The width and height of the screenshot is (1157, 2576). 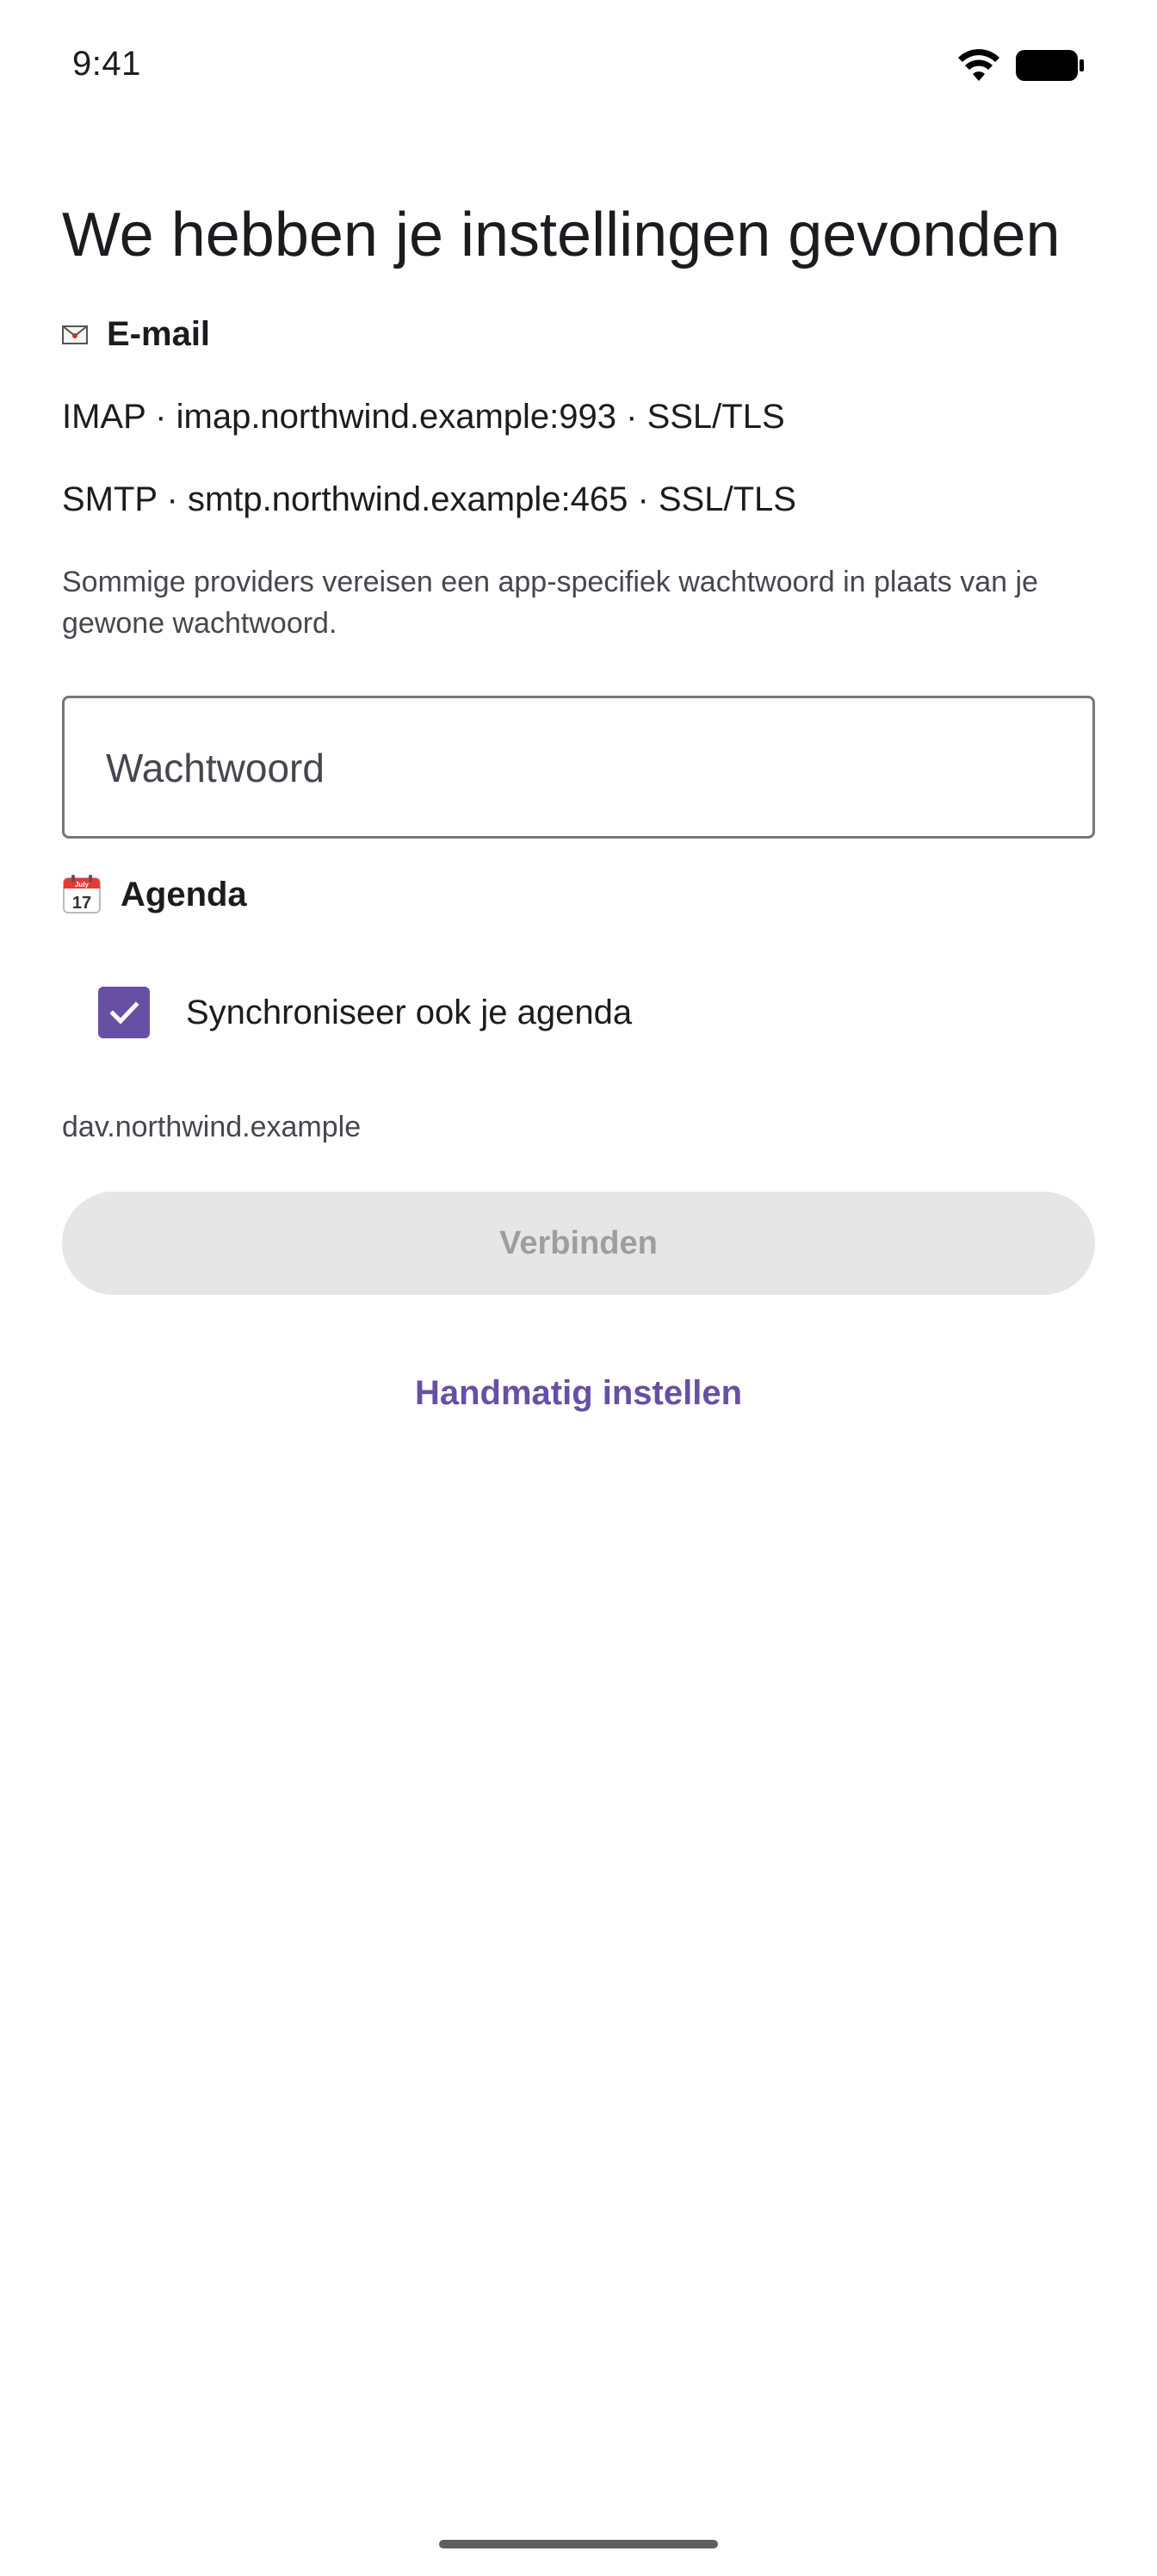 I want to click on sync-calendar-row: Synchroniseer ook je agenda, so click(x=365, y=1012).